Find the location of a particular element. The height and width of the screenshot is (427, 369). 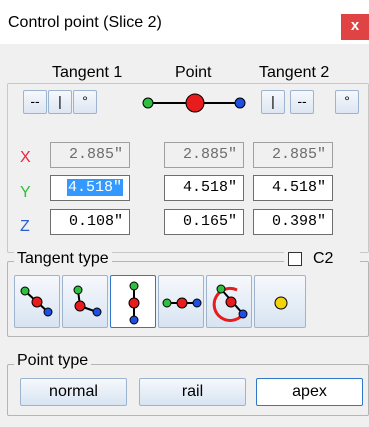

tangent-type-horizontal-button is located at coordinates (181, 301).